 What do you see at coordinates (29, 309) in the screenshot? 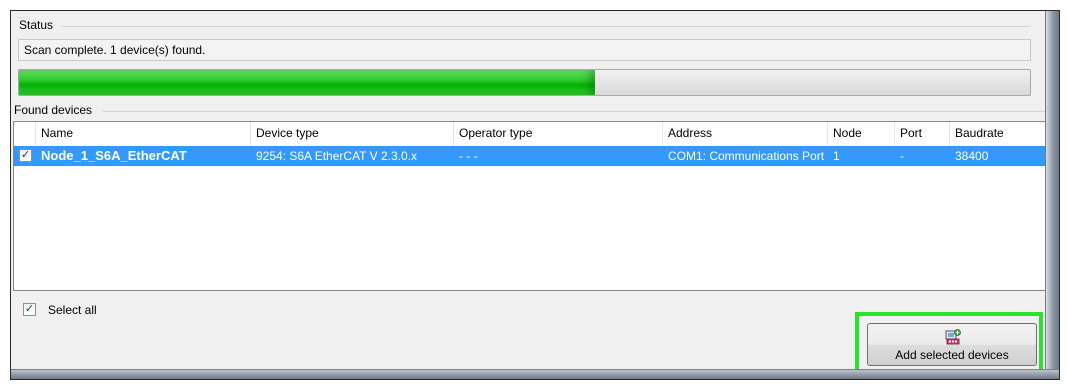
I see `select-all-checkbox: ✓` at bounding box center [29, 309].